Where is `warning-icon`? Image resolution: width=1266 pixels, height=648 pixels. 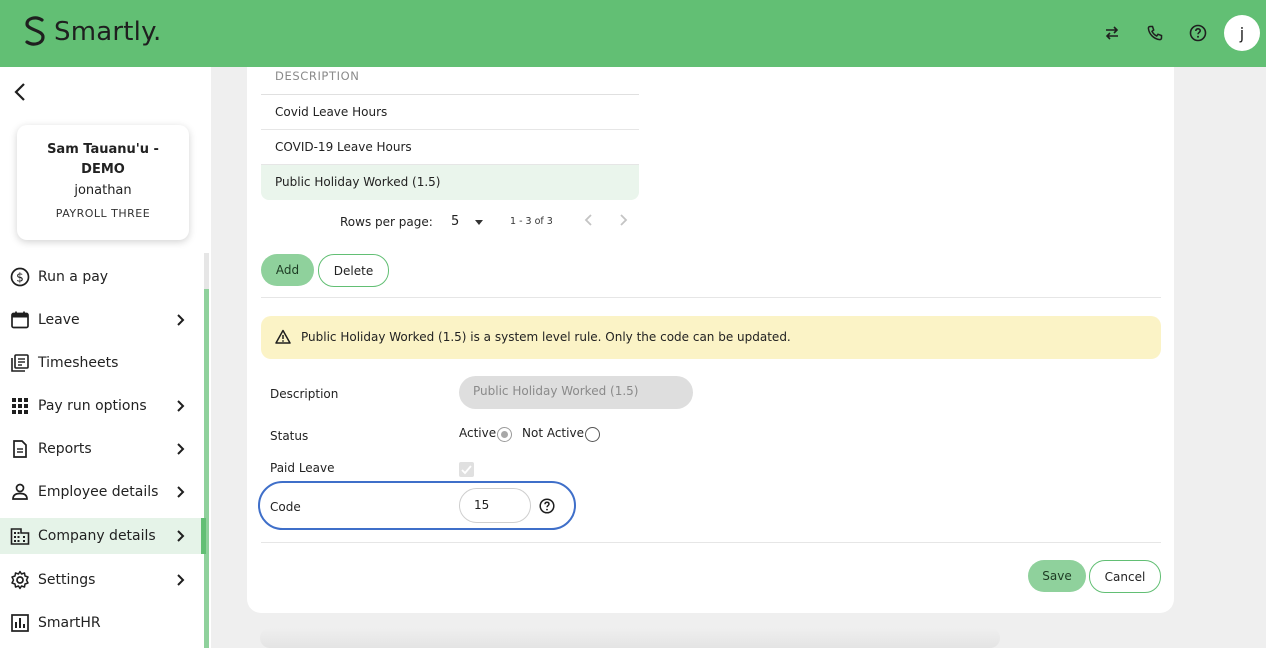
warning-icon is located at coordinates (283, 336).